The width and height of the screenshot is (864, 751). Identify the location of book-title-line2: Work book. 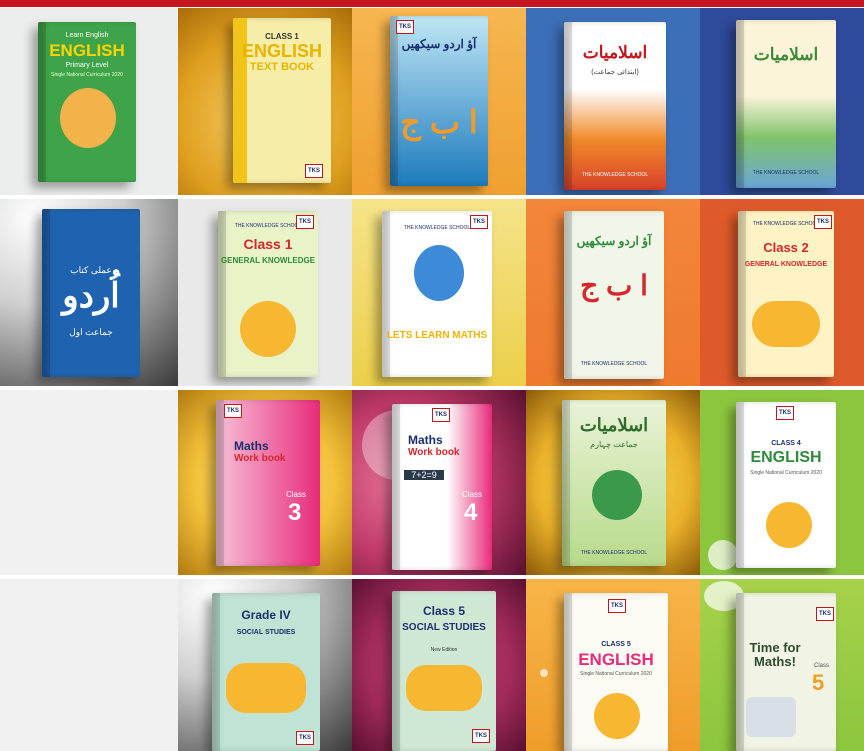
(260, 458).